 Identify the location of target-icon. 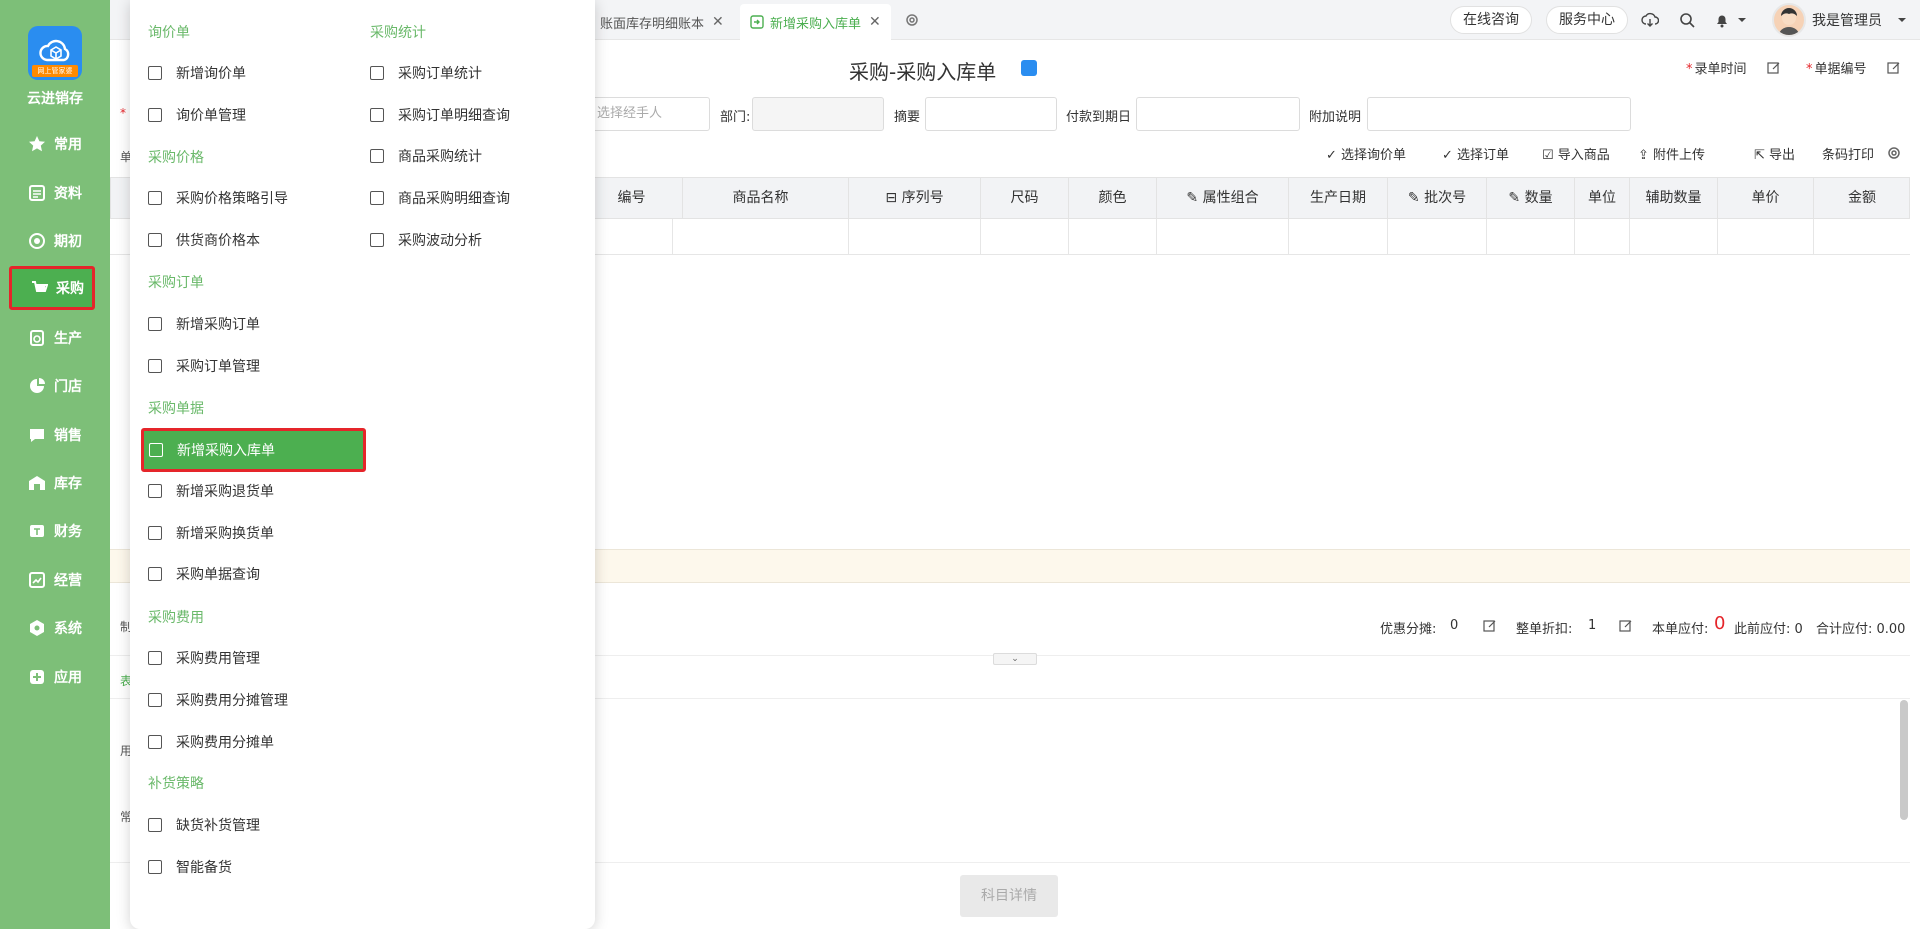
(37, 241).